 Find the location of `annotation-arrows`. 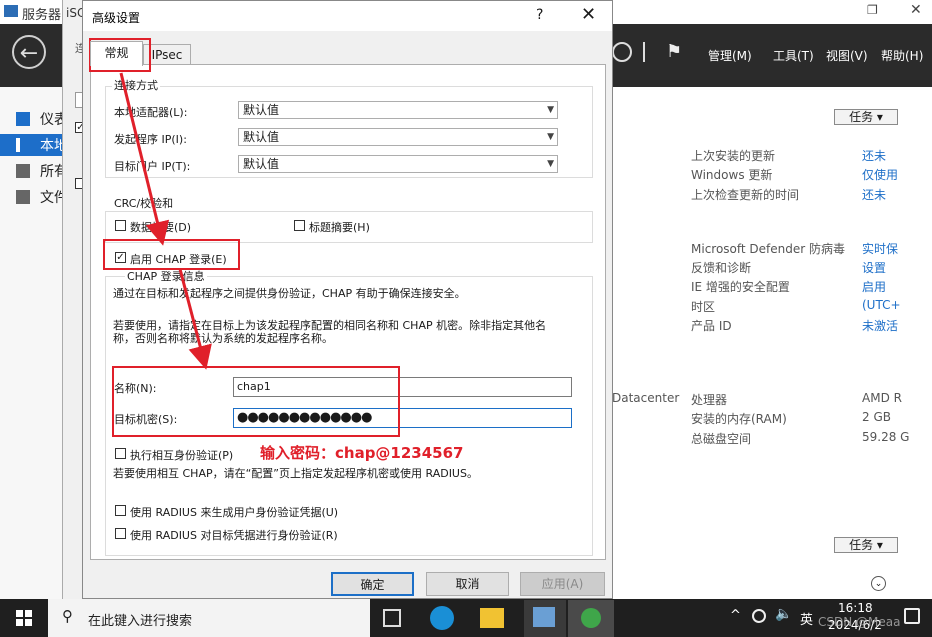

annotation-arrows is located at coordinates (165, 221).